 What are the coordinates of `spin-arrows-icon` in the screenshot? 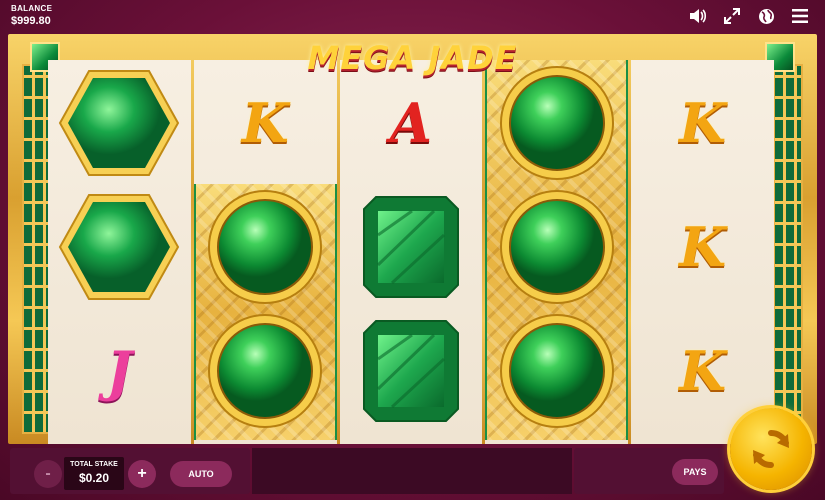 It's located at (771, 449).